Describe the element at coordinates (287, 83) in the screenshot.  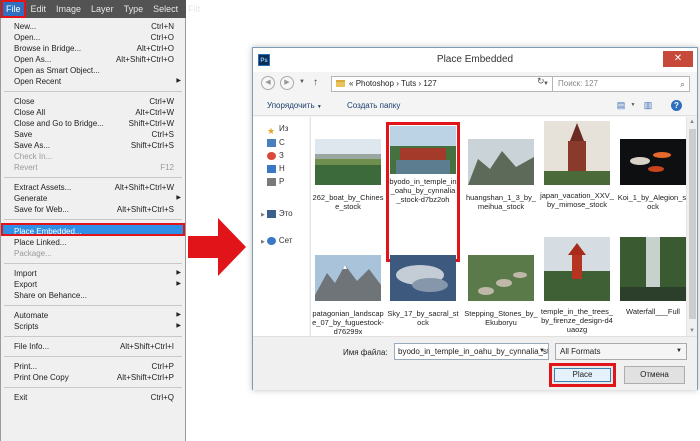
I see `forward-arrow-icon: ▶` at that location.